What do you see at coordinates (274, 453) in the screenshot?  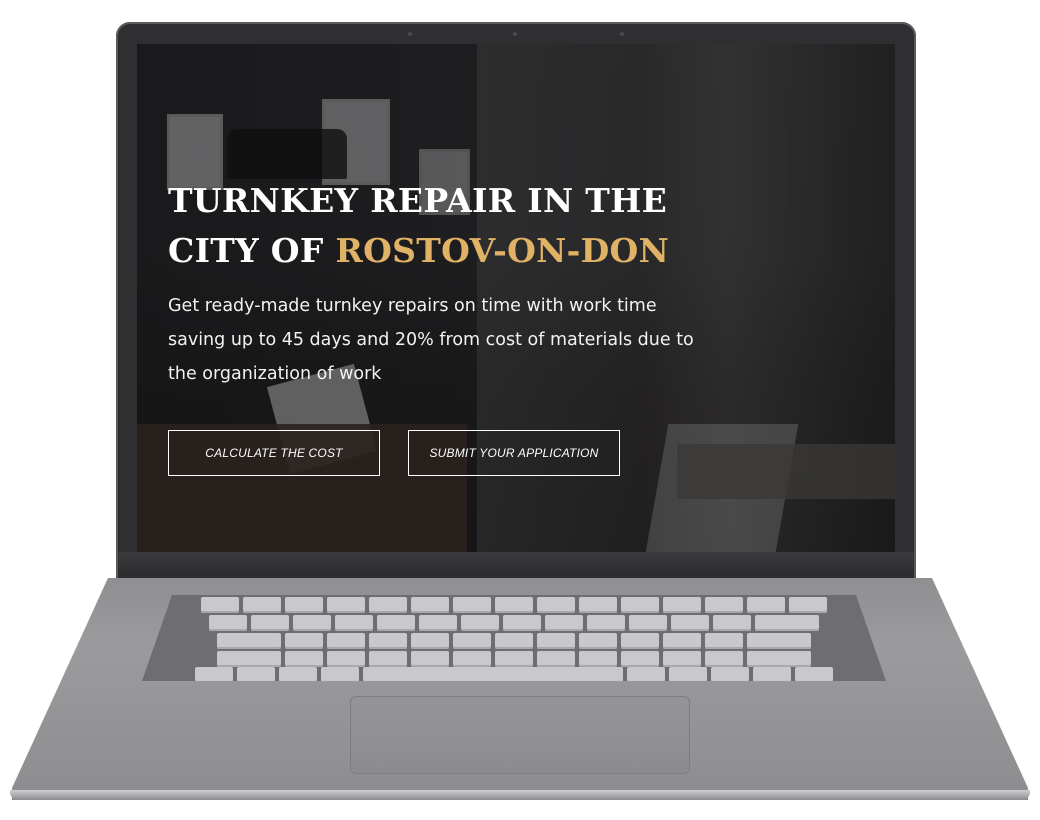 I see `calculate-cost-button: CALCULATE THE COST` at bounding box center [274, 453].